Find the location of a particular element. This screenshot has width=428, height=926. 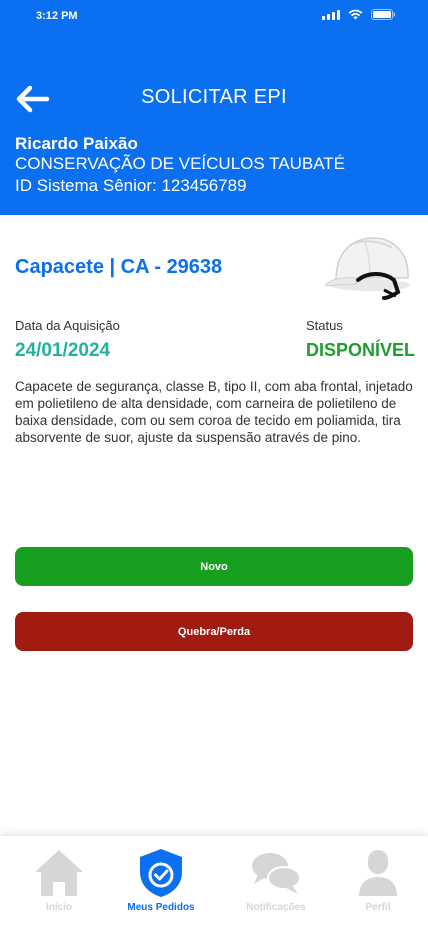

acquisition-date-label: Data da Aquisição is located at coordinates (67, 325).